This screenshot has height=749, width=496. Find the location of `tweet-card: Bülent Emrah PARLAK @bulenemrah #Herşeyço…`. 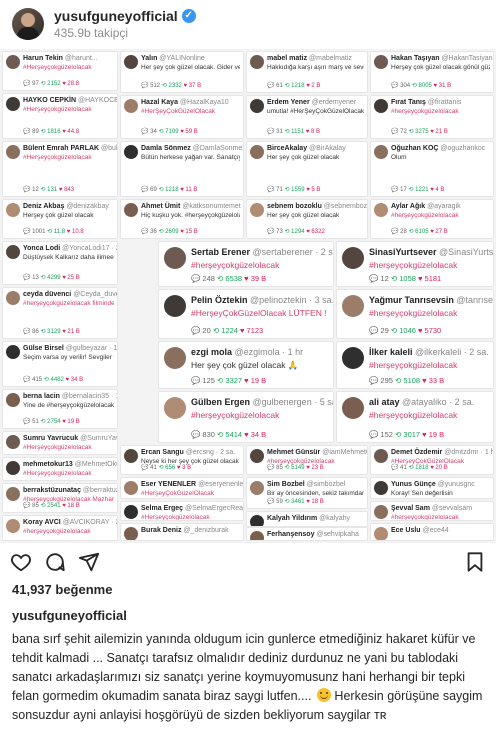

tweet-card: Bülent Emrah PARLAK @bulenemrah #Herşeyço… is located at coordinates (60, 169).